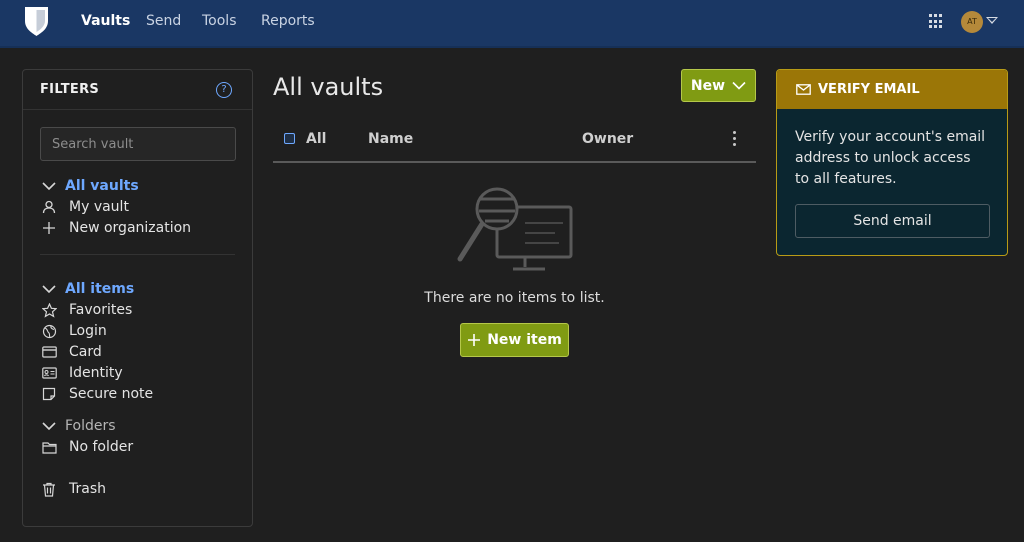 The height and width of the screenshot is (542, 1024). I want to click on identity-label: Identity, so click(96, 373).